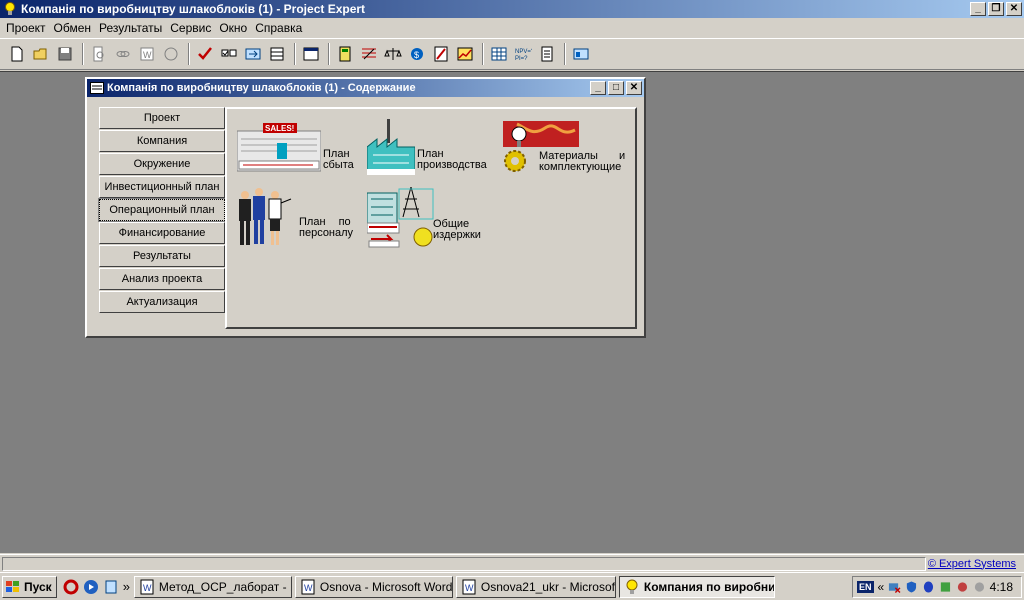 This screenshot has width=1024, height=600. What do you see at coordinates (17, 54) in the screenshot?
I see `new-file-icon` at bounding box center [17, 54].